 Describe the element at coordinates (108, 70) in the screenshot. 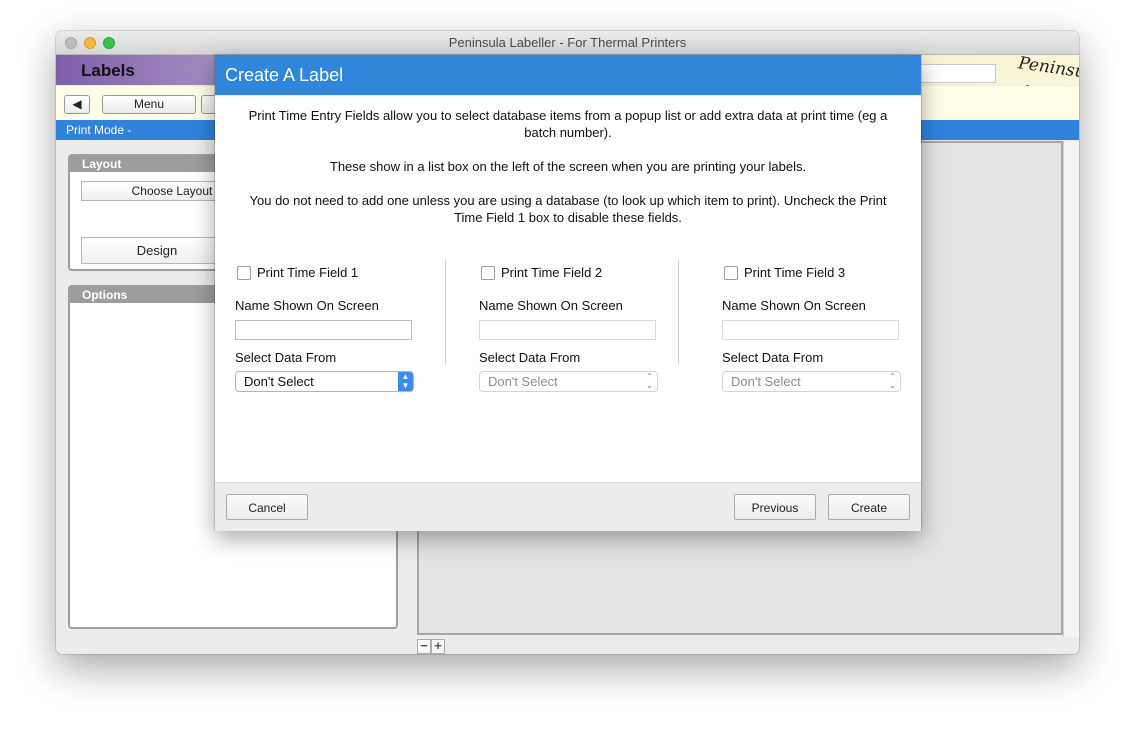

I see `header-title: Labels` at that location.